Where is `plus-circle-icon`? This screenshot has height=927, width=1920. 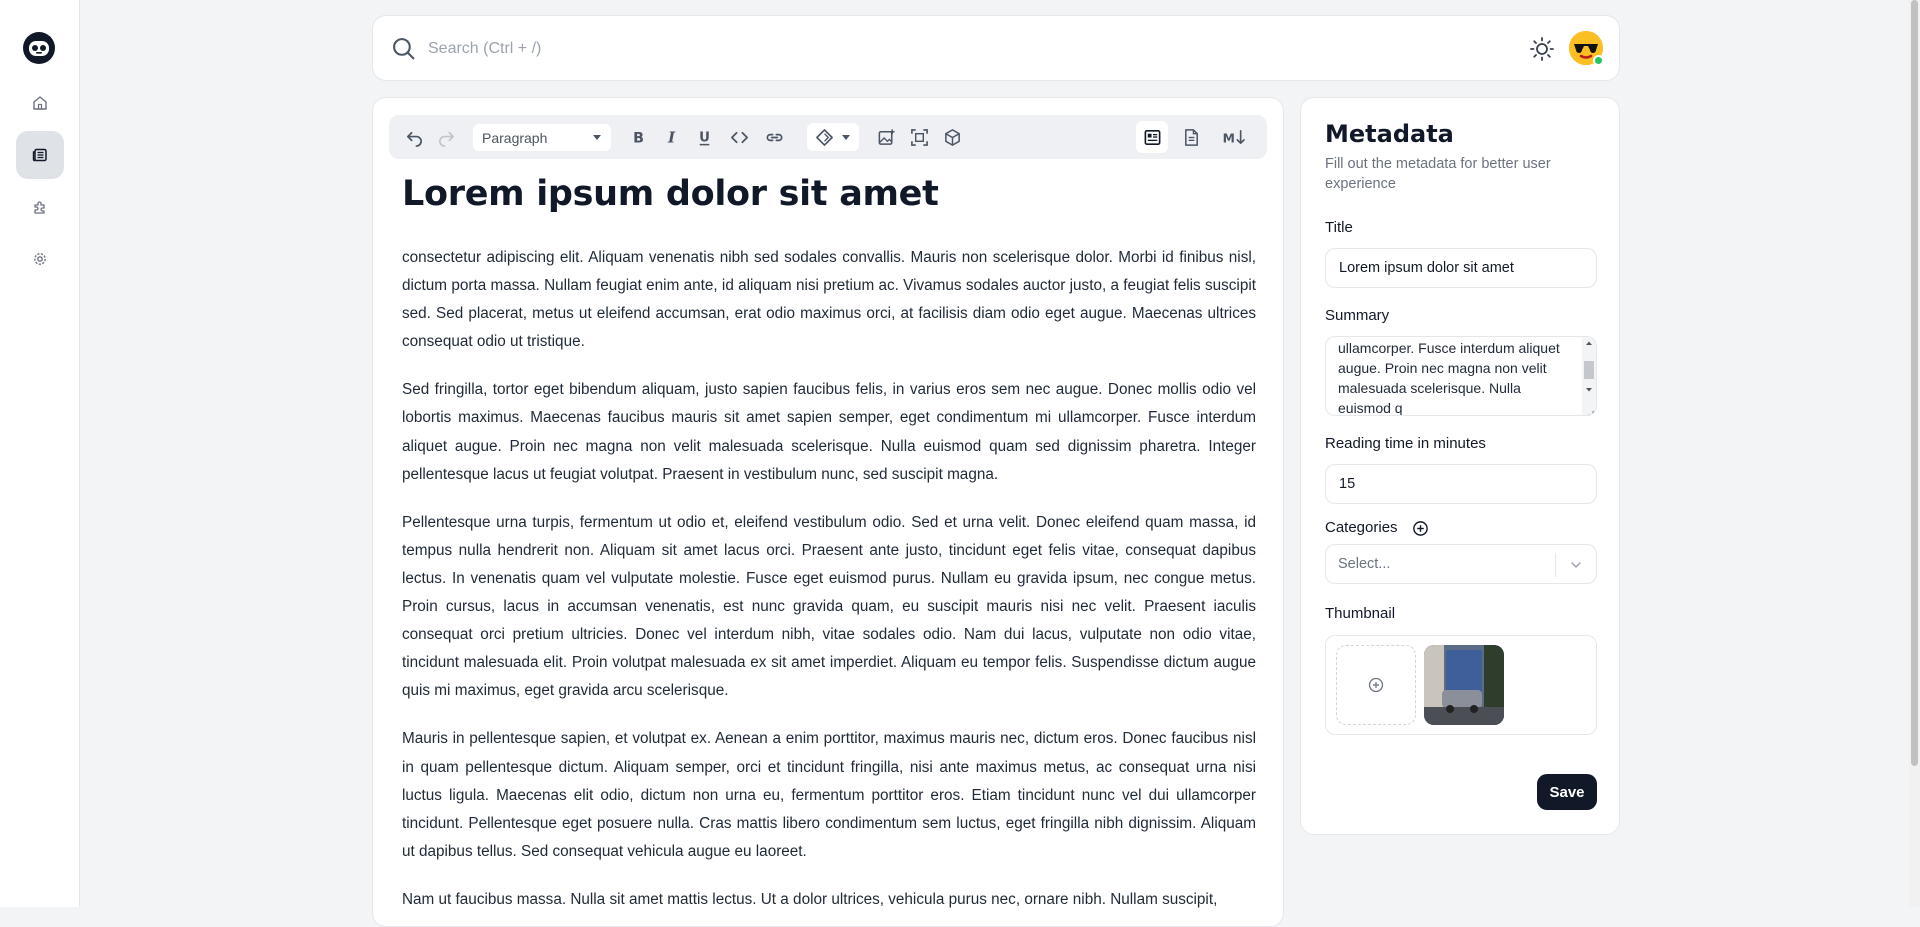
plus-circle-icon is located at coordinates (1376, 685).